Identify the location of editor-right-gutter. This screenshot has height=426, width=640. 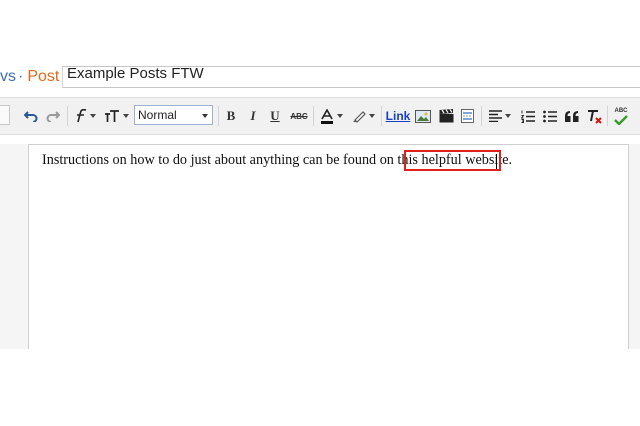
(634, 246).